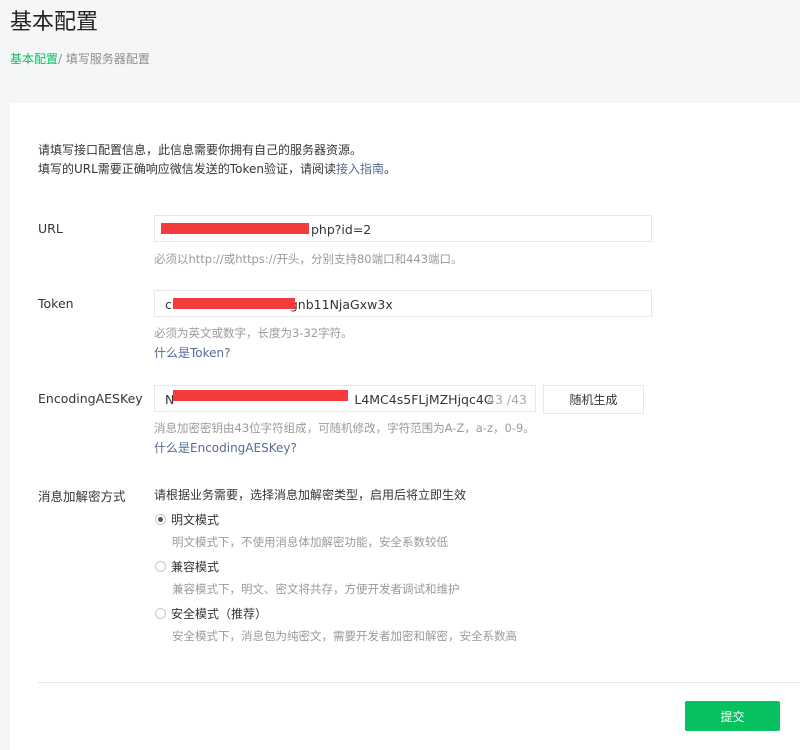 The image size is (800, 750). Describe the element at coordinates (90, 398) in the screenshot. I see `aes-key-label: EncodingAESKey` at that location.